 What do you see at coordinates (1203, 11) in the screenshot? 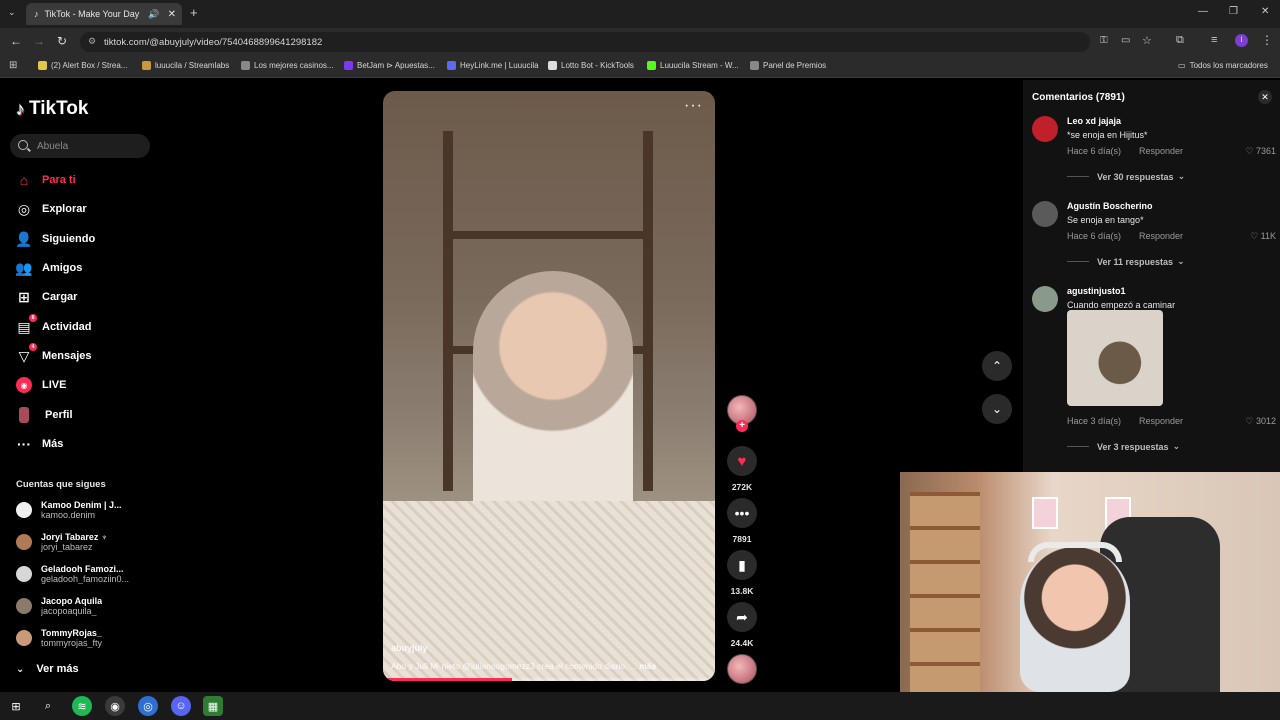
I see `minimize-icon: —` at bounding box center [1203, 11].